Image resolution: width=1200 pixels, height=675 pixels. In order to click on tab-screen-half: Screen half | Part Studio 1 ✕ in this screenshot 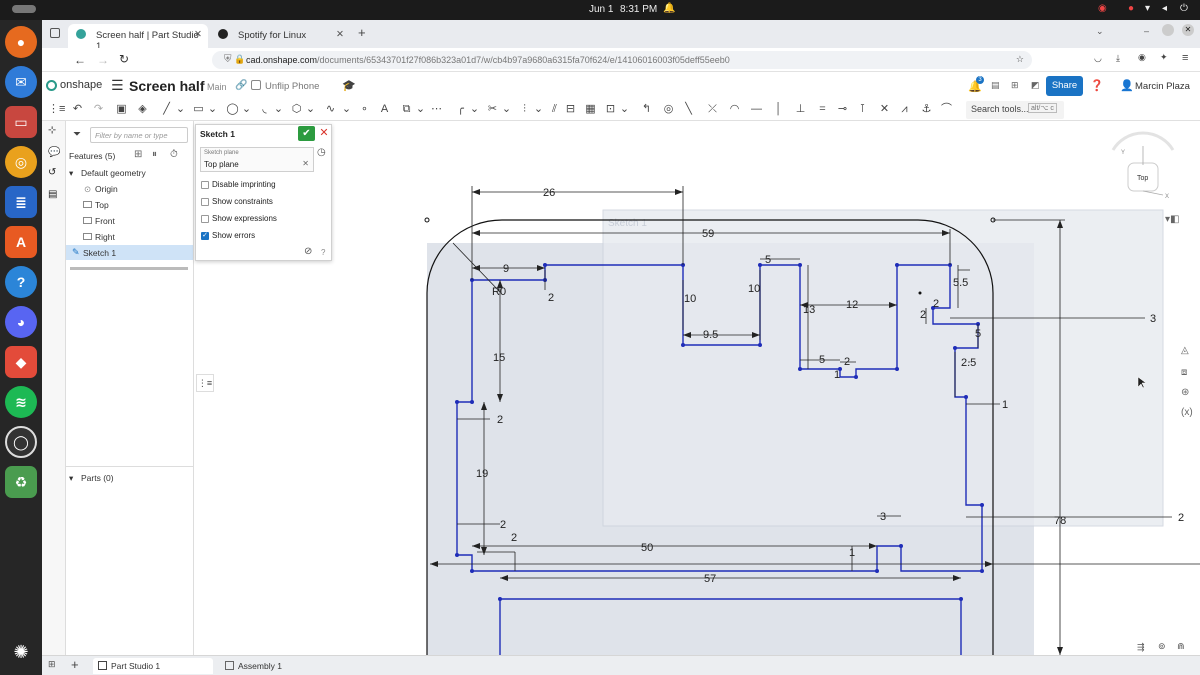, I will do `click(138, 38)`.